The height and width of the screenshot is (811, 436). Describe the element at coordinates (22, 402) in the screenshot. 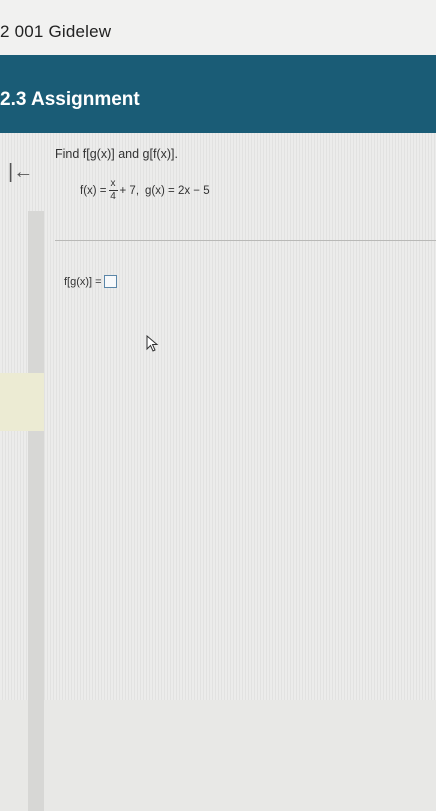

I see `question-list-highlight` at that location.